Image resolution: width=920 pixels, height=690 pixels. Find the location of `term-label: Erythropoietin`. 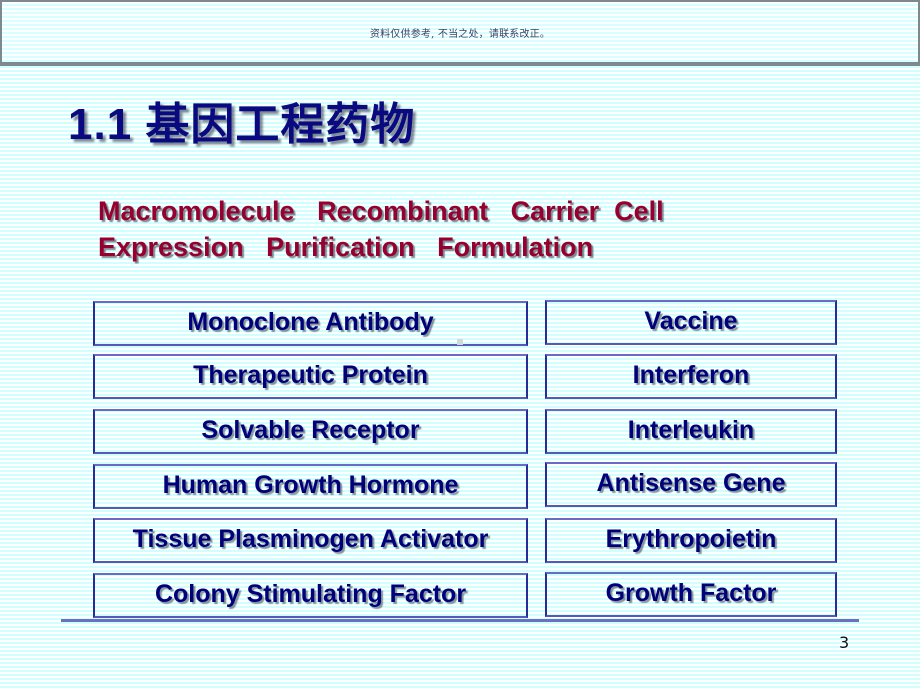

term-label: Erythropoietin is located at coordinates (691, 539).